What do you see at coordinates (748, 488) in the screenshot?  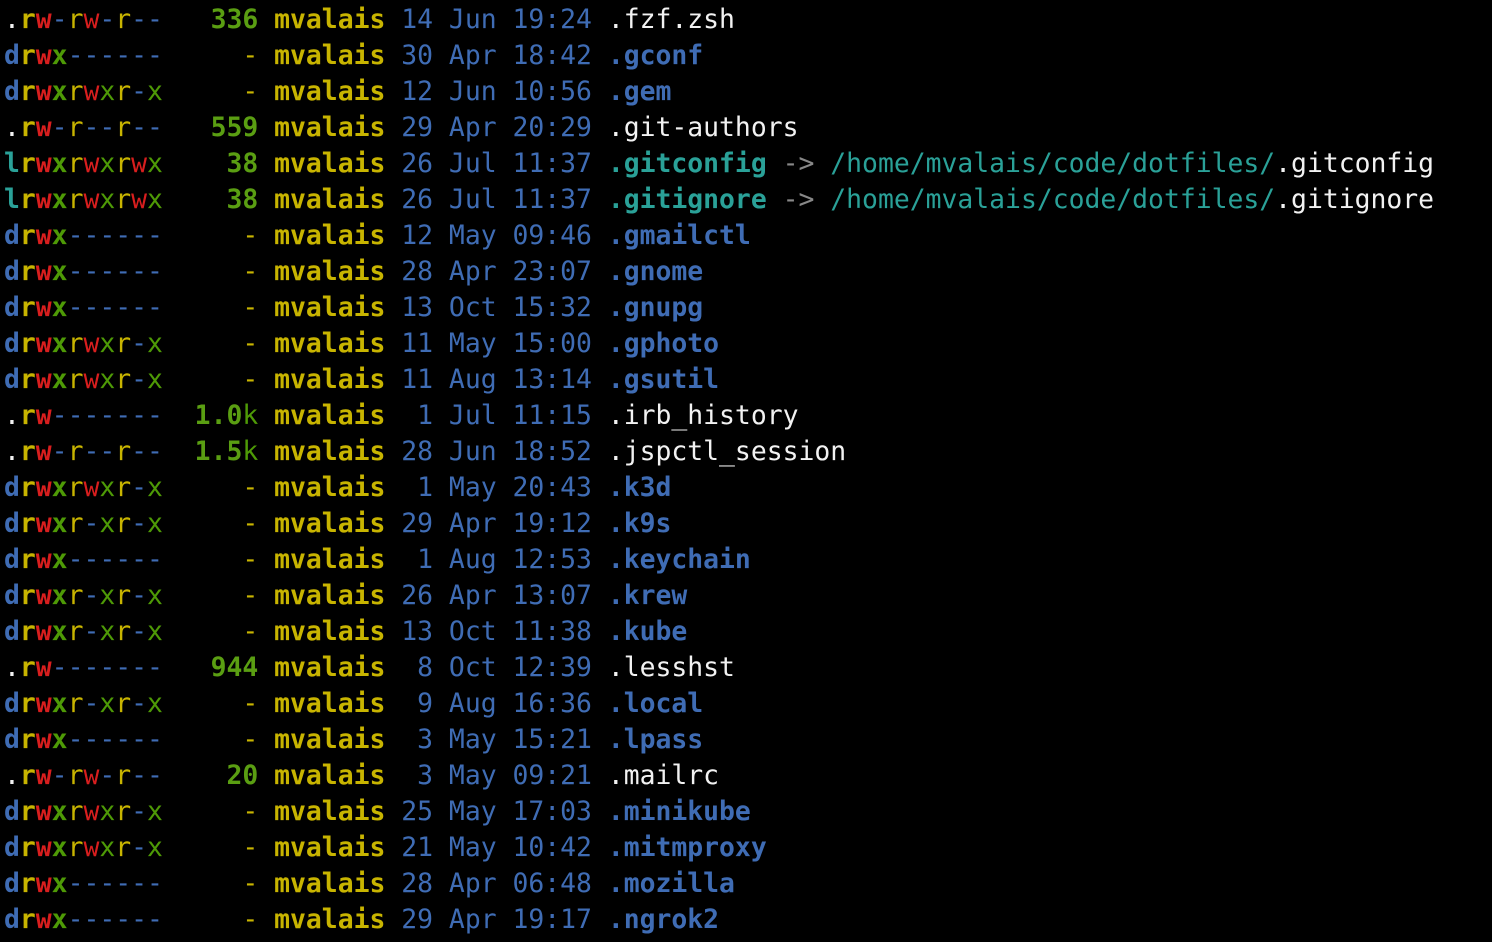 I see `list-item: drwxrwxr-x - mvalais 1 May 20:43 .k3d` at bounding box center [748, 488].